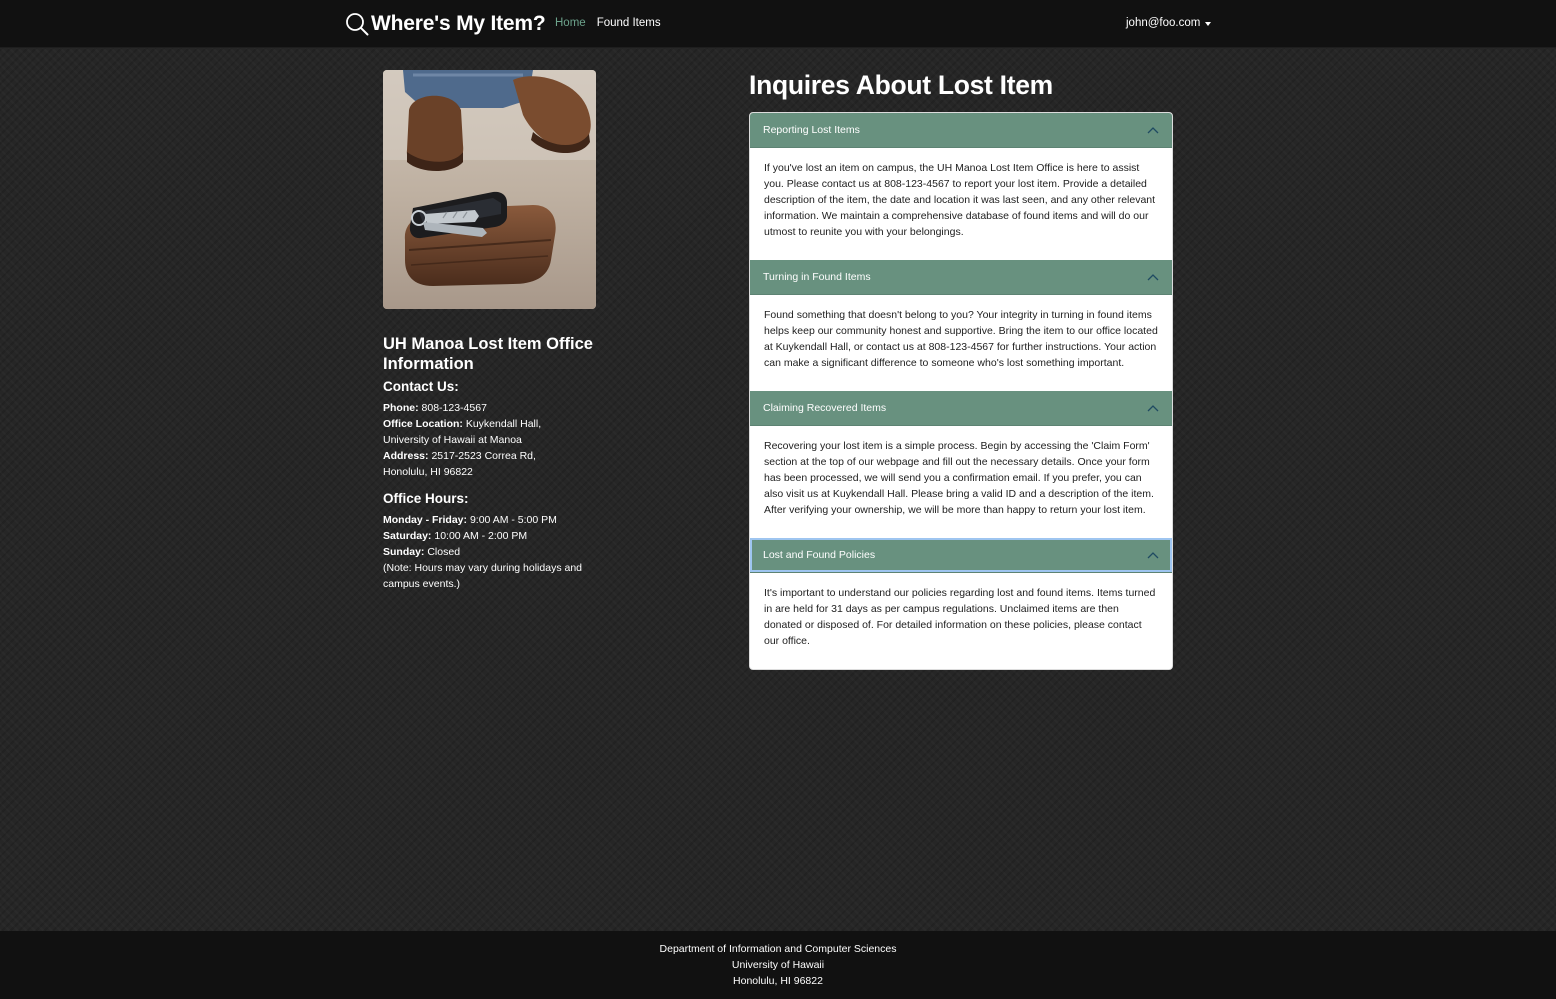  I want to click on accordion-title: Reporting Lost Items, so click(811, 130).